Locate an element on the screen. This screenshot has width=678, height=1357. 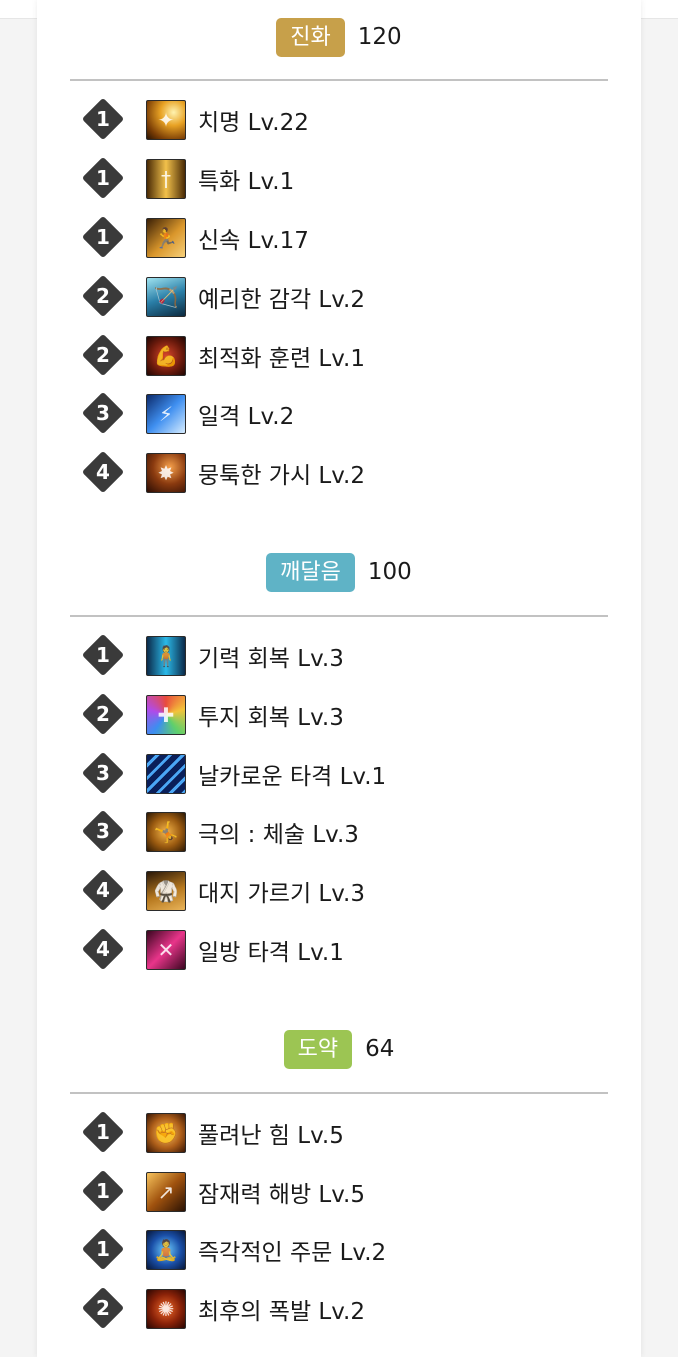
list-item: 2 ✺ 최후의 폭발 Lv.2 is located at coordinates (223, 1308).